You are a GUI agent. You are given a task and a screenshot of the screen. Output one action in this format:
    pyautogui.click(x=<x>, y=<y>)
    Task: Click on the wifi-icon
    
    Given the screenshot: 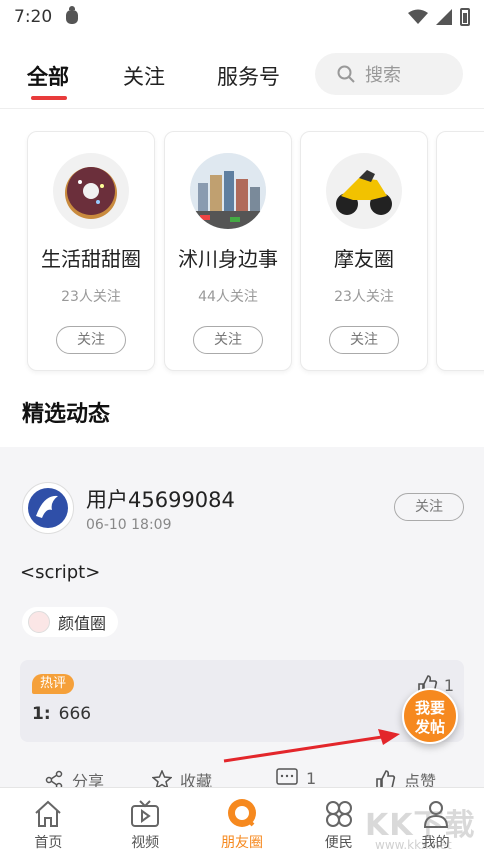 What is the action you would take?
    pyautogui.click(x=418, y=16)
    